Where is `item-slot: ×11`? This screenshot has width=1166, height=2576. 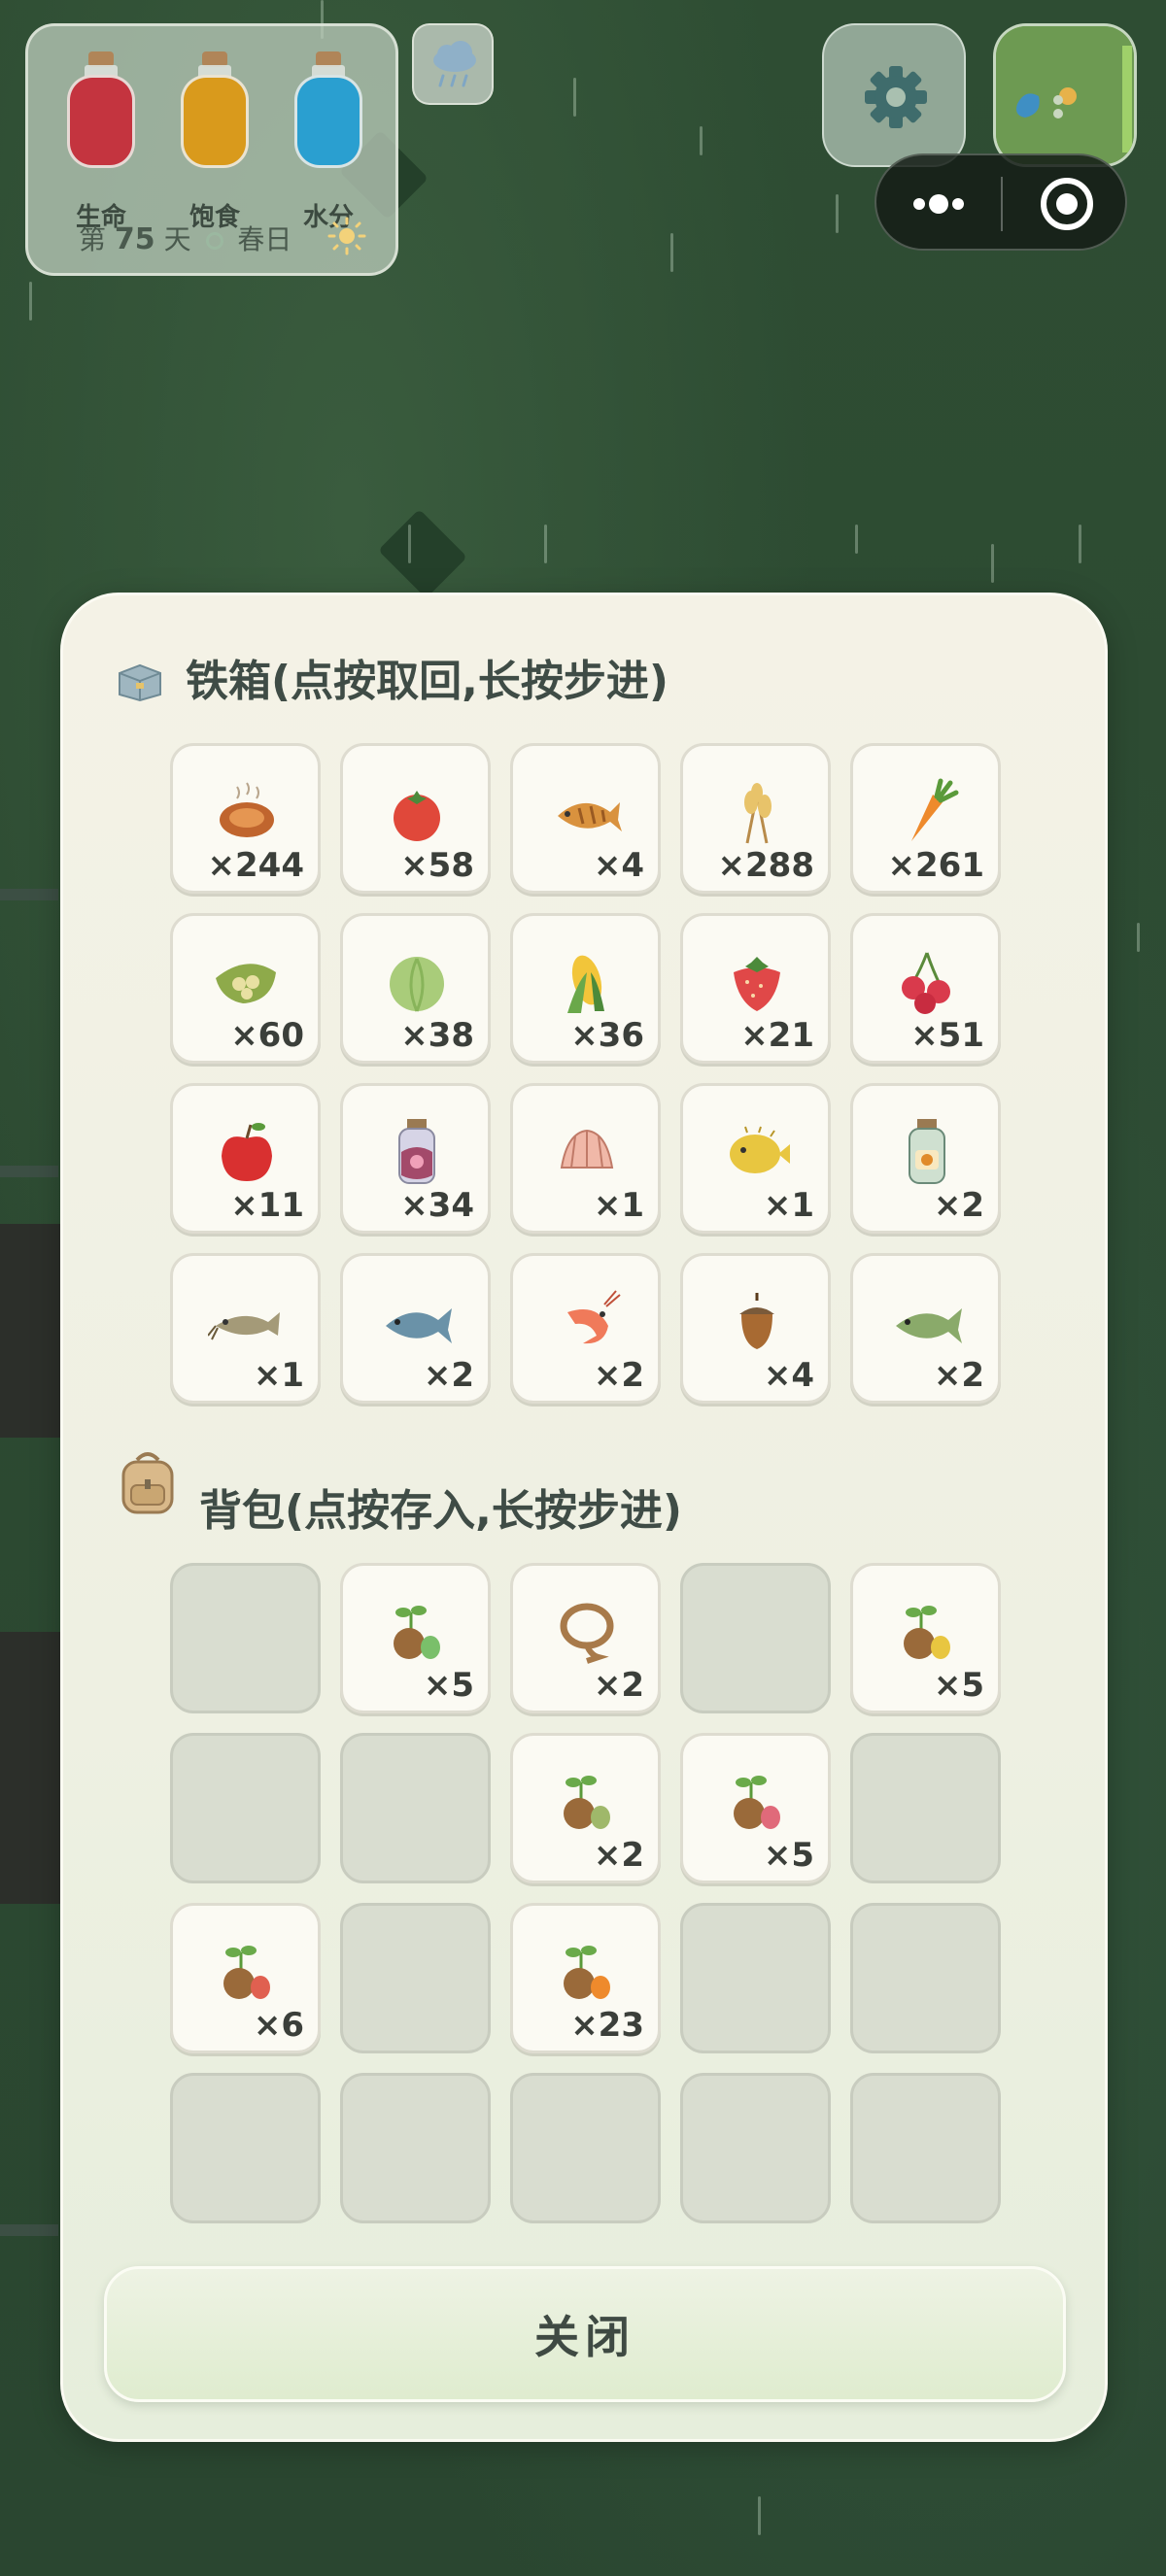 item-slot: ×11 is located at coordinates (245, 1158).